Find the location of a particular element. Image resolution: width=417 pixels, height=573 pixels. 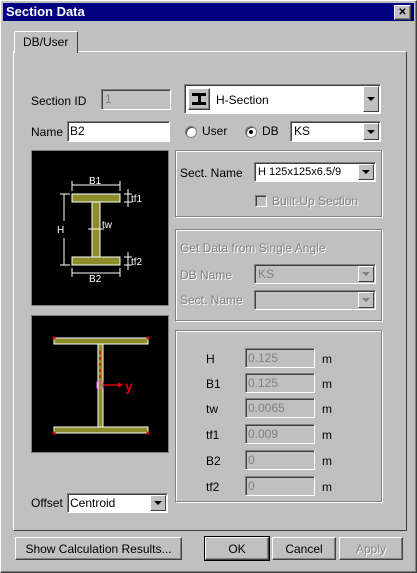

dim-field-tf2: 0 is located at coordinates (280, 486).